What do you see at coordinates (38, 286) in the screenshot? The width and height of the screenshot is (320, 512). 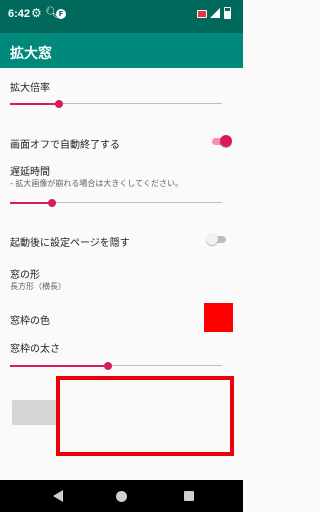 I see `window-shape-value: 長方形（横長）` at bounding box center [38, 286].